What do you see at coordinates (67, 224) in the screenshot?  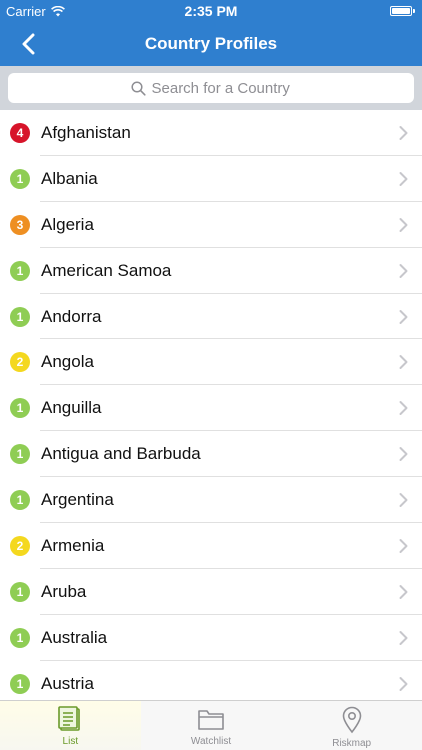 I see `country-name: Algeria` at bounding box center [67, 224].